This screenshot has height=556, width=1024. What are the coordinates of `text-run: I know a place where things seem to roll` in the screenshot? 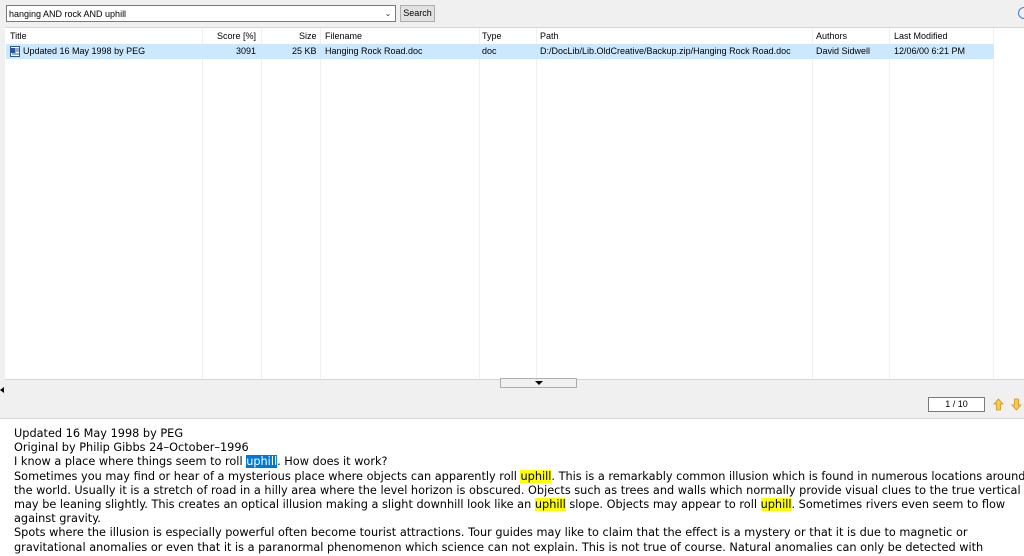 It's located at (130, 462).